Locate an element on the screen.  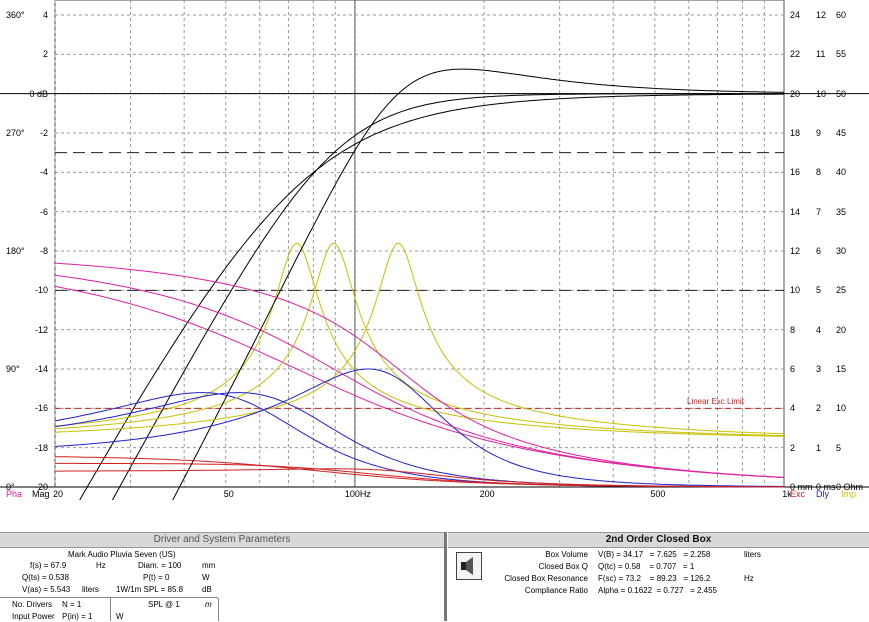
right-axis-tick-label: 45 is located at coordinates (841, 133).